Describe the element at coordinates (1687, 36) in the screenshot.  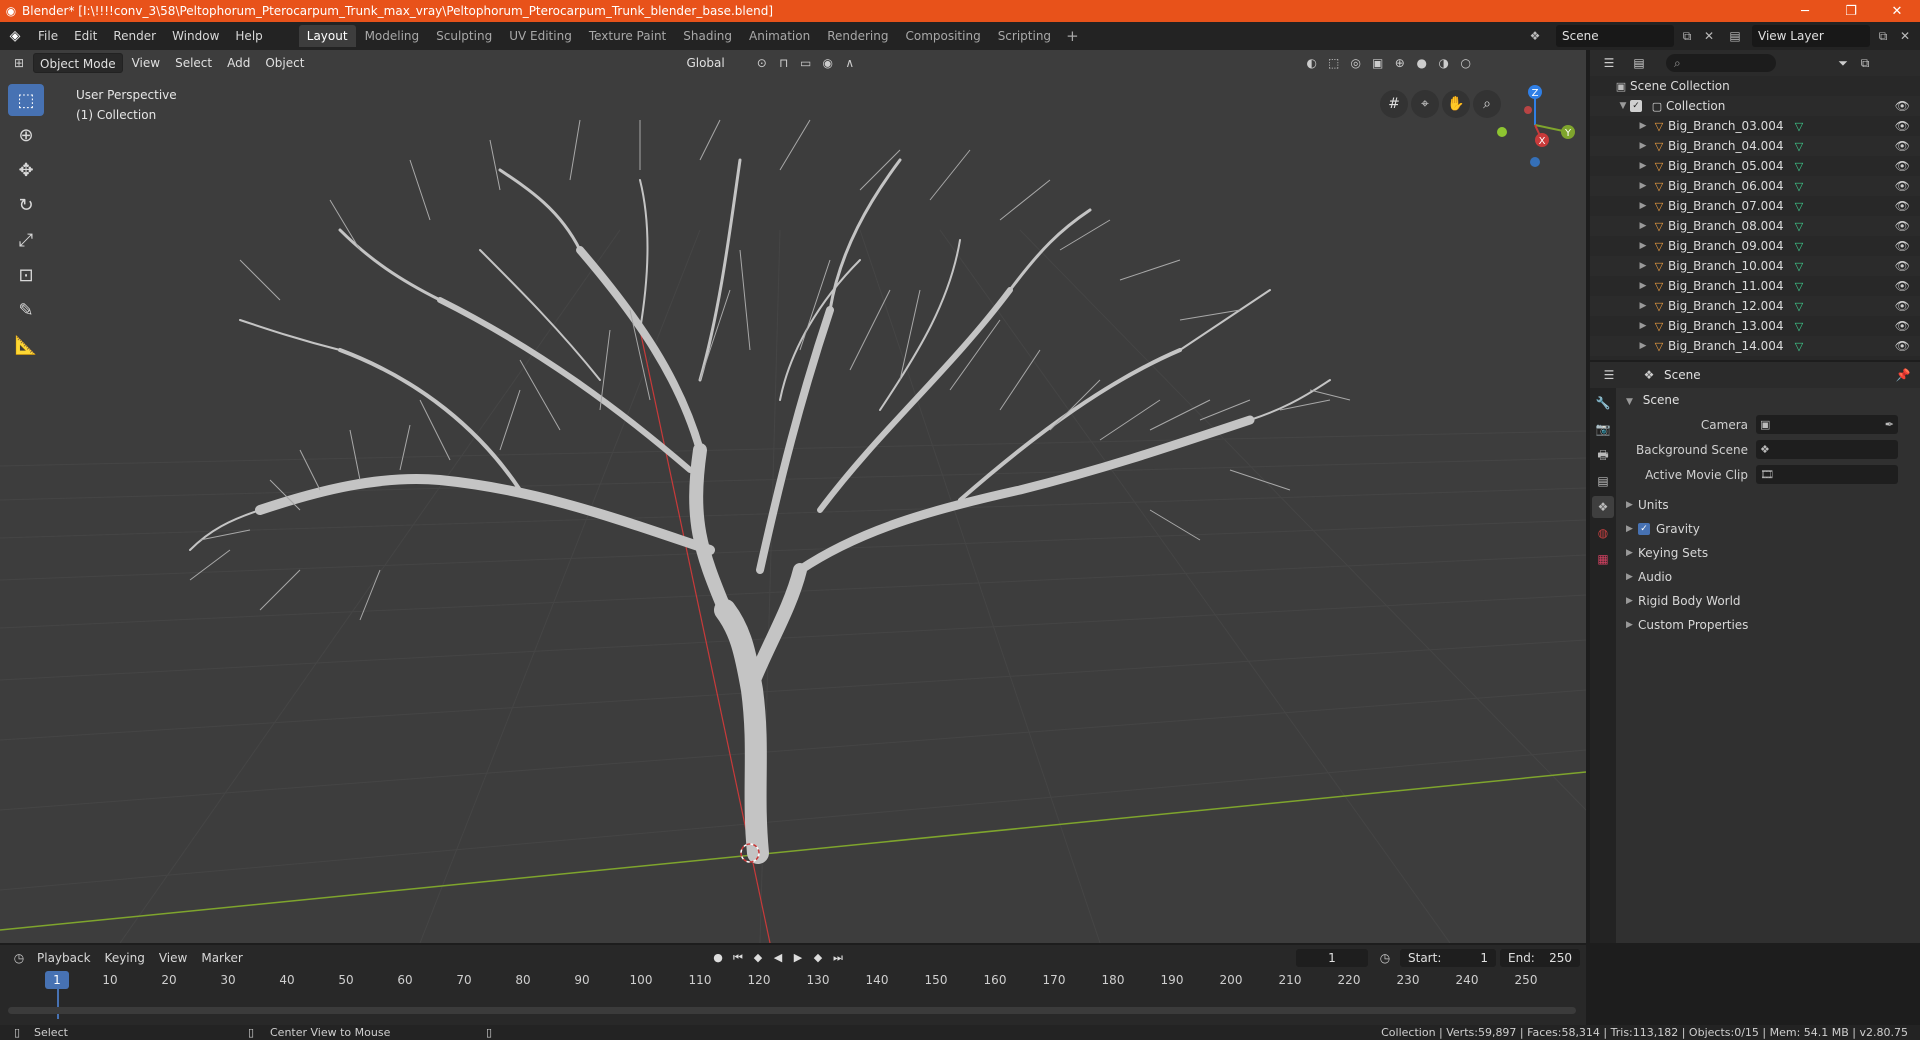
I see `new-scene-icon: ⧉` at that location.